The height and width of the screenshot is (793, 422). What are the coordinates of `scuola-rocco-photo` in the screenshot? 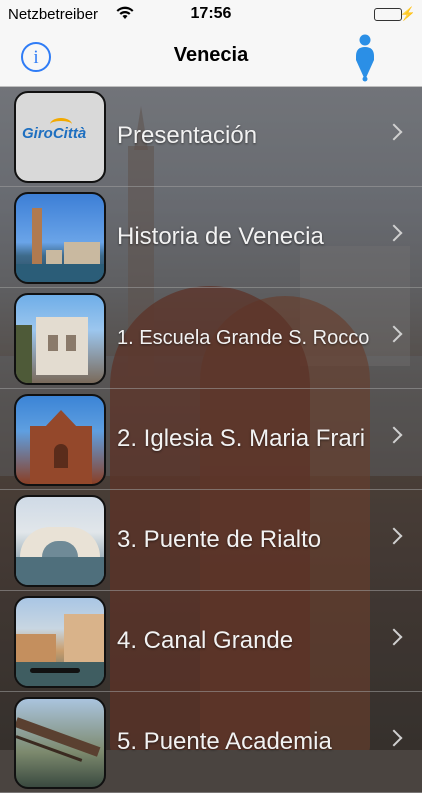 It's located at (60, 339).